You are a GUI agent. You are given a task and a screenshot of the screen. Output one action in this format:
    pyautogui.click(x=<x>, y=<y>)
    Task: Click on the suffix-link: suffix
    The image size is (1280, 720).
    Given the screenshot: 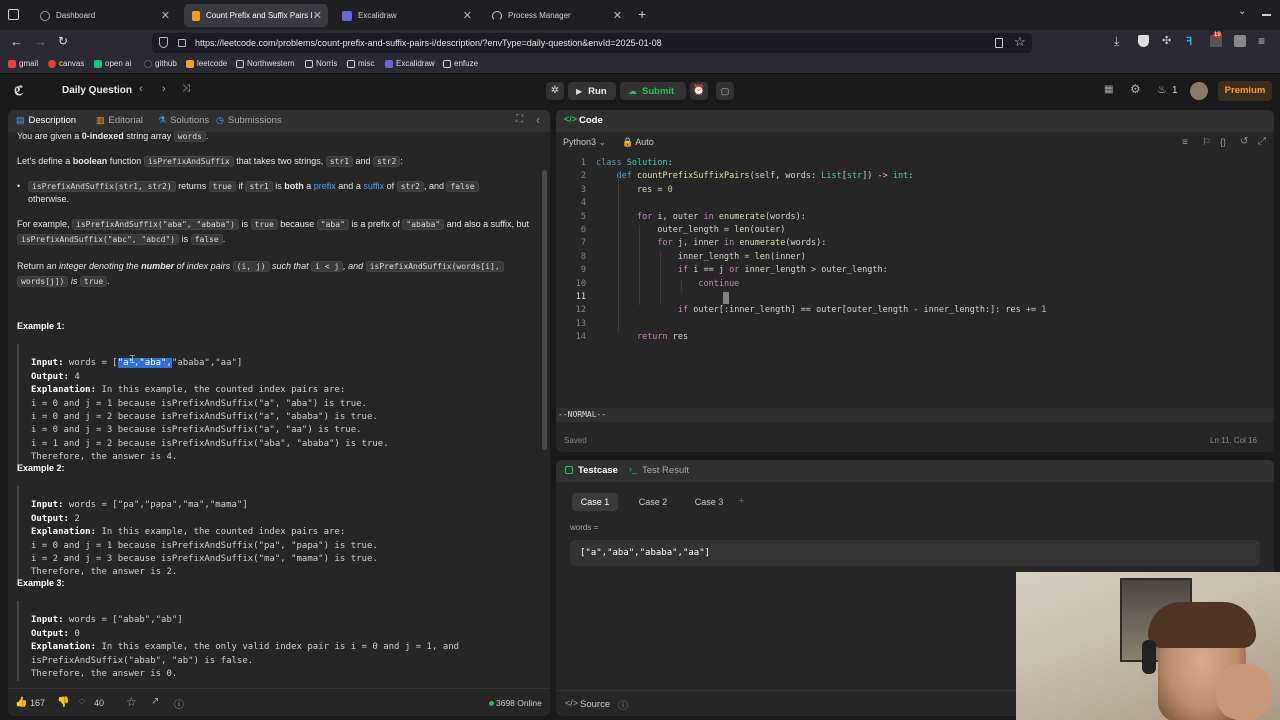 What is the action you would take?
    pyautogui.click(x=373, y=186)
    